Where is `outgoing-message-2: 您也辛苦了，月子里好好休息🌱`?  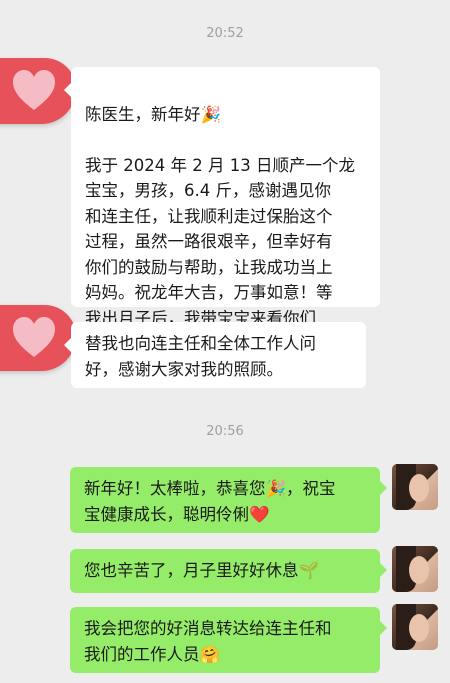 outgoing-message-2: 您也辛苦了，月子里好好休息🌱 is located at coordinates (228, 571).